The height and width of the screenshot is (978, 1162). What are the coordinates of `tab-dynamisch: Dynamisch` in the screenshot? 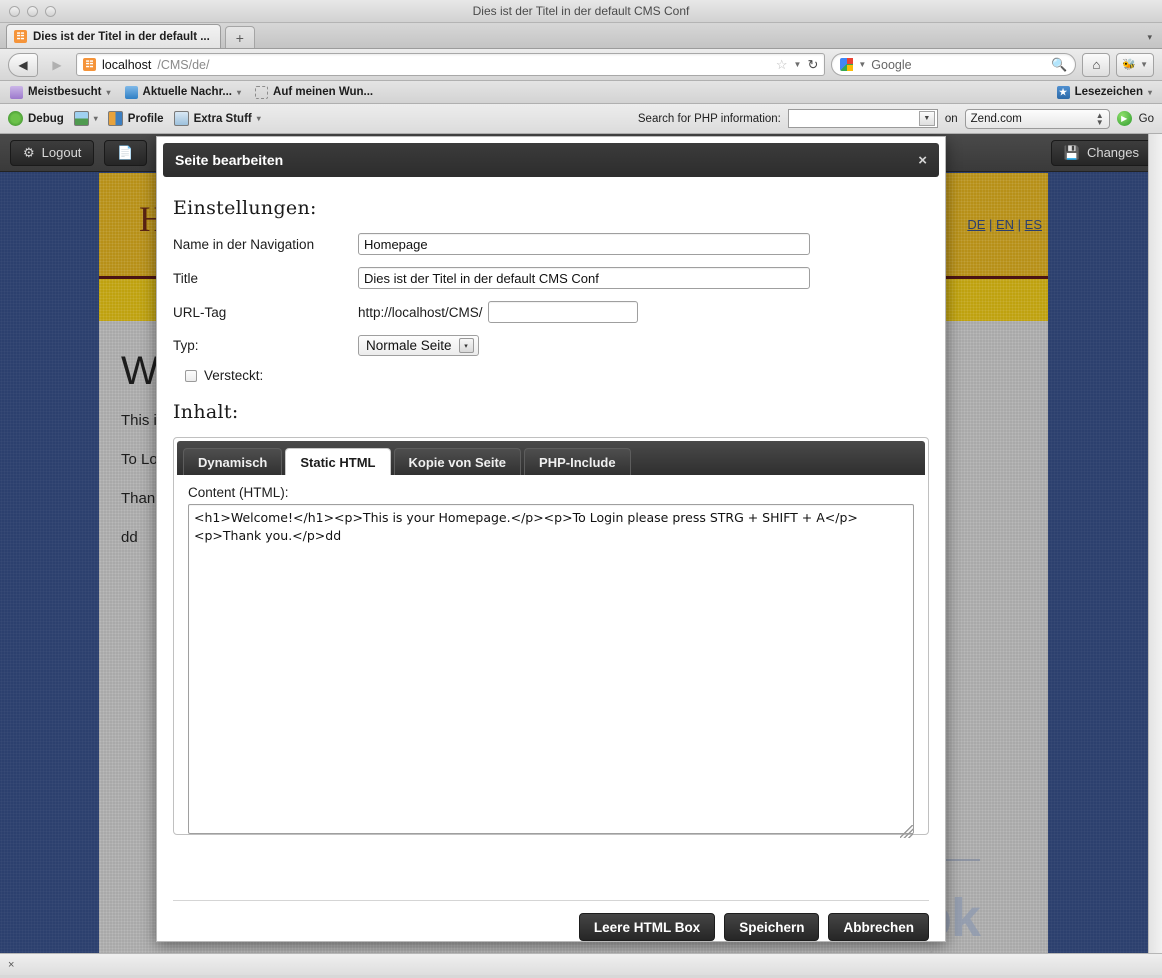 It's located at (233, 461).